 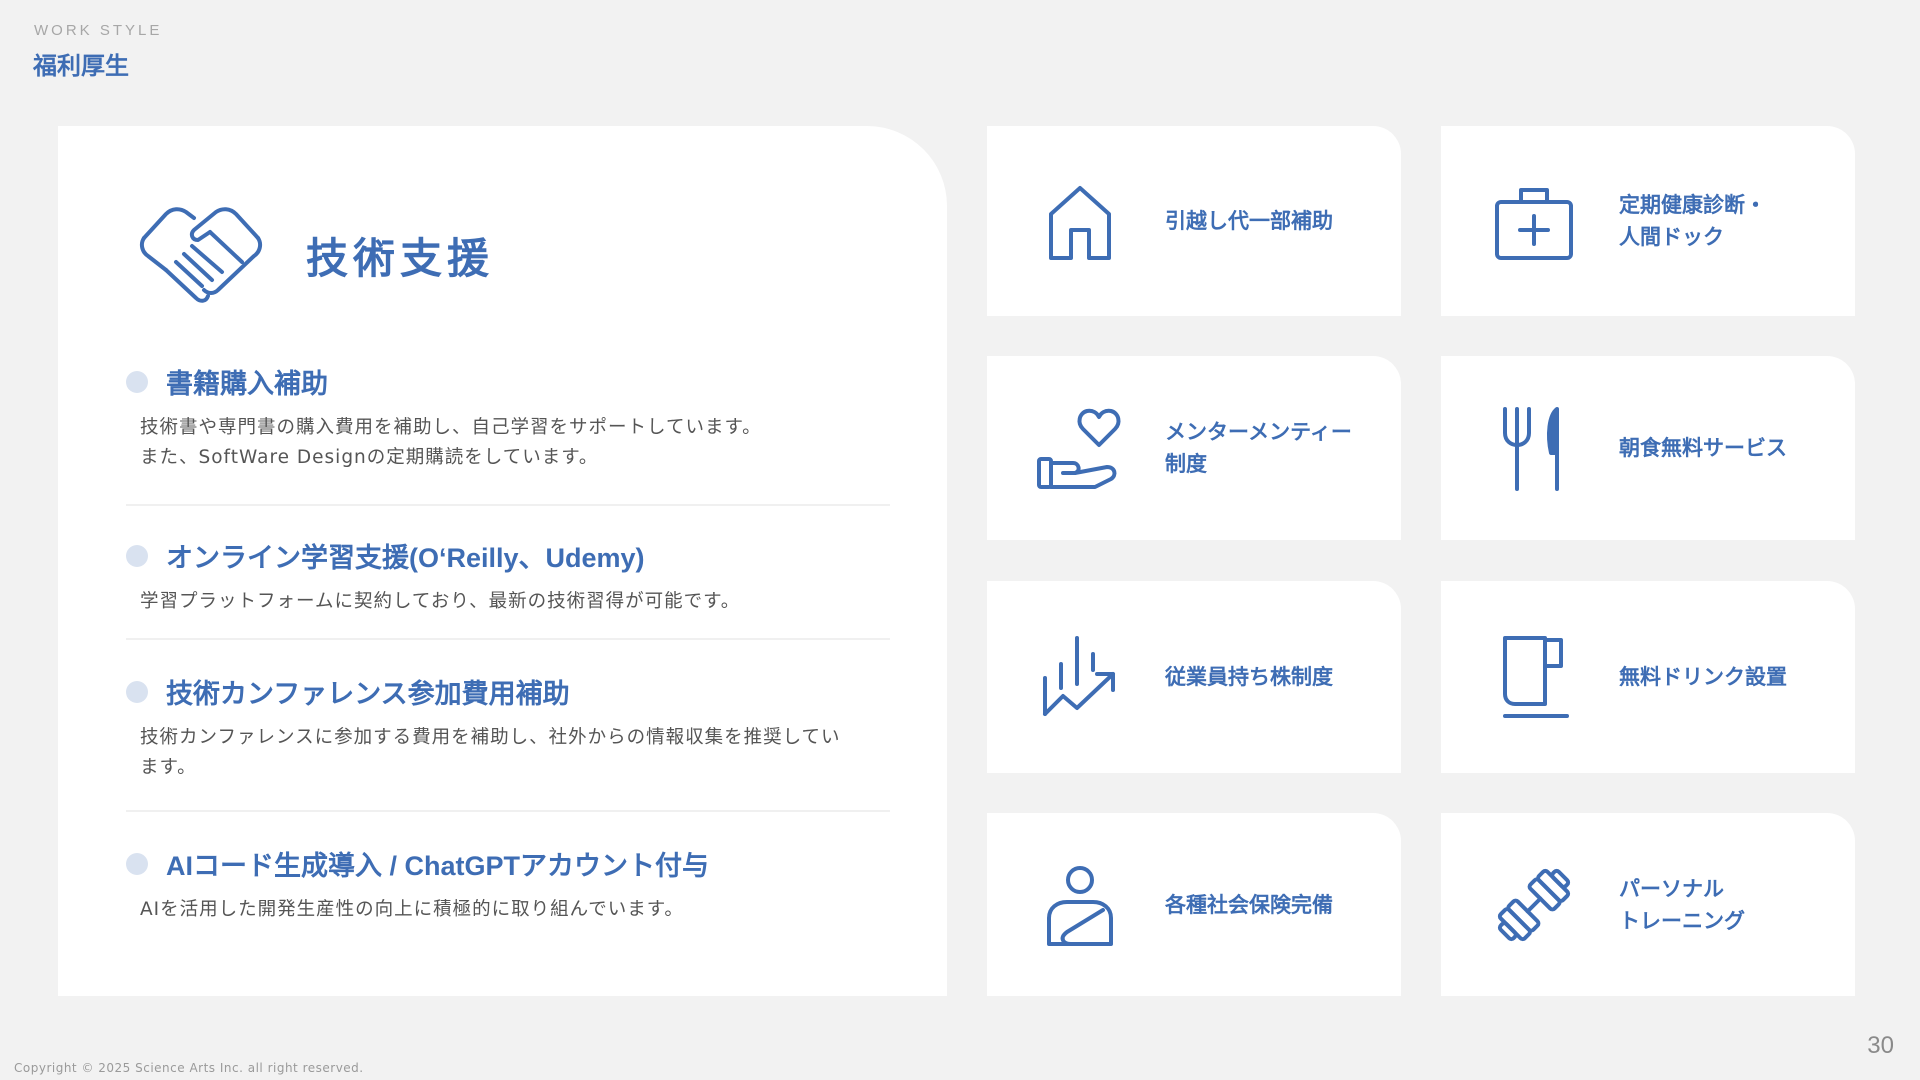 I want to click on medical-kit-icon, so click(x=1534, y=224).